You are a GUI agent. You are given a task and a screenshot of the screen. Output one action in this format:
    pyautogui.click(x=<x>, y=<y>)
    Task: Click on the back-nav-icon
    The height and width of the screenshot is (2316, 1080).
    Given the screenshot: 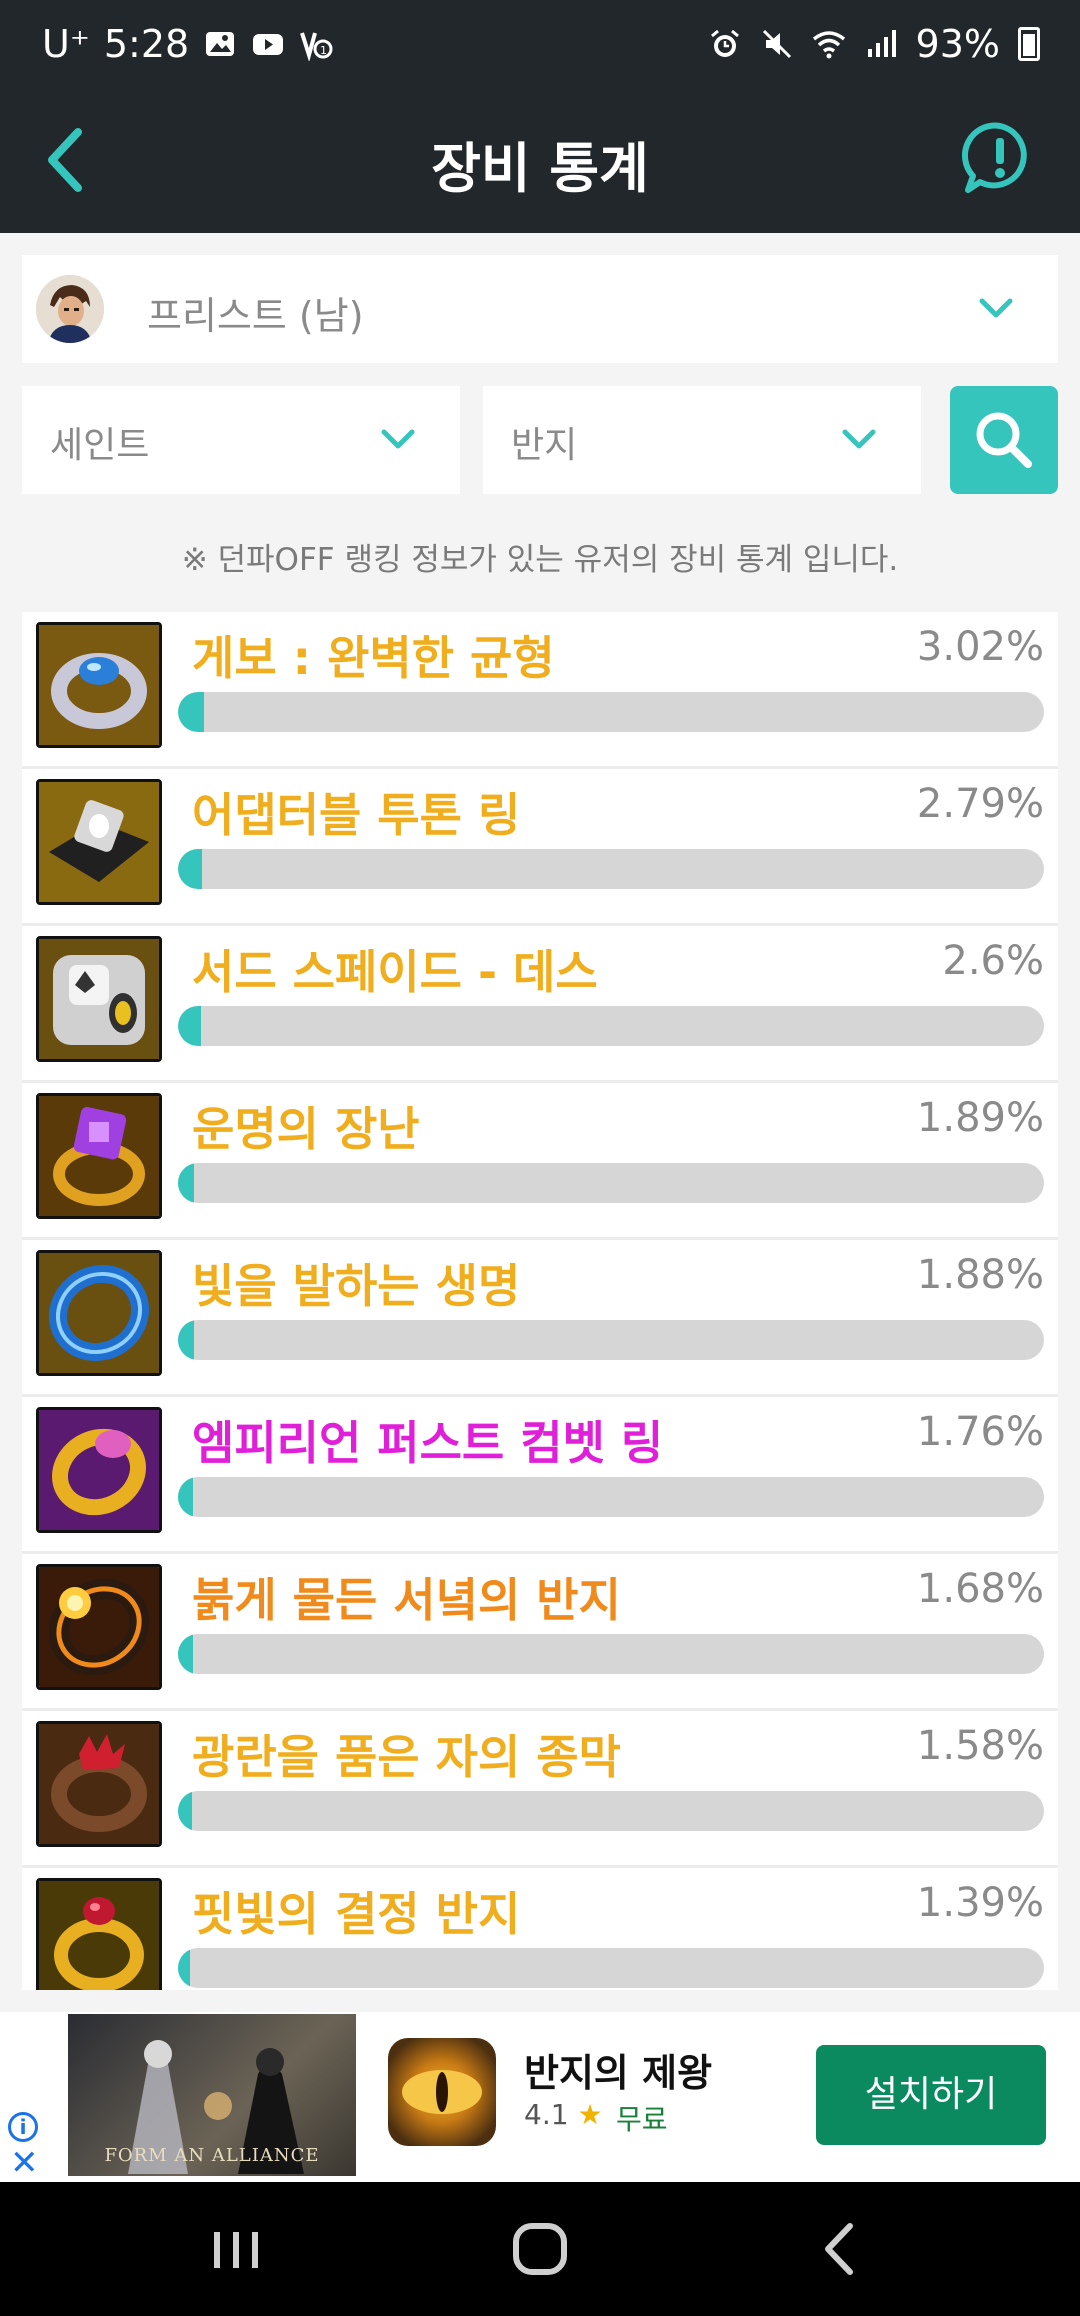 What is the action you would take?
    pyautogui.click(x=840, y=2249)
    